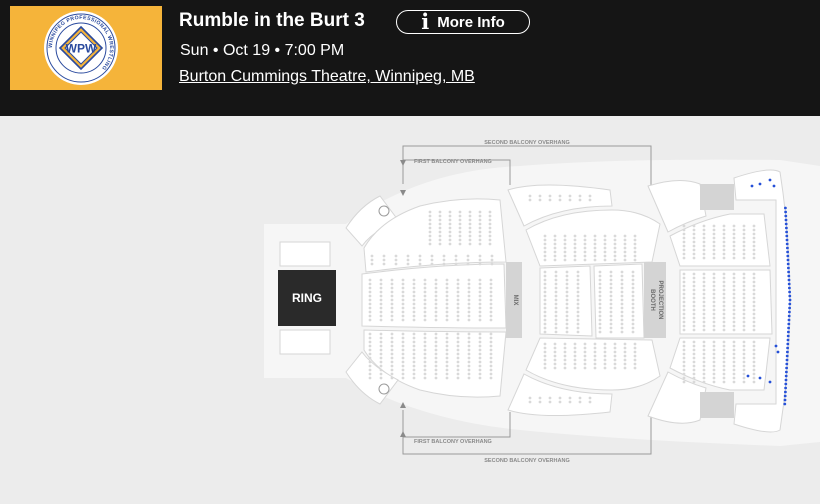  Describe the element at coordinates (619, 301) in the screenshot. I see `section-balcony1-mid2` at that location.